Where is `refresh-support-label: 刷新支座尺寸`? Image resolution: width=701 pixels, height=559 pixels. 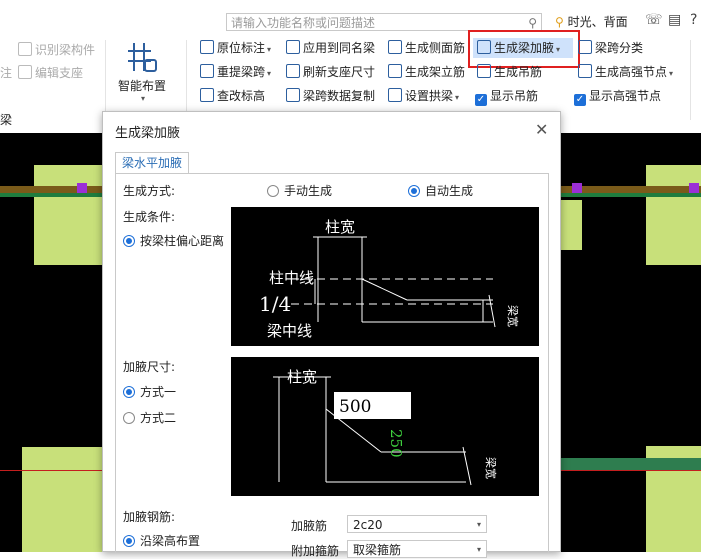 refresh-support-label: 刷新支座尺寸 is located at coordinates (339, 72).